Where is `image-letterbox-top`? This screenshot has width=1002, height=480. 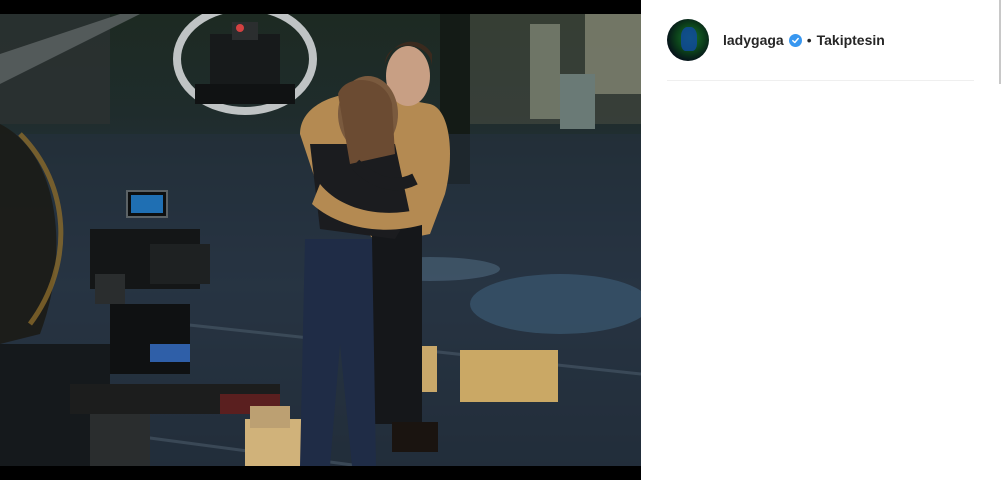 image-letterbox-top is located at coordinates (320, 7).